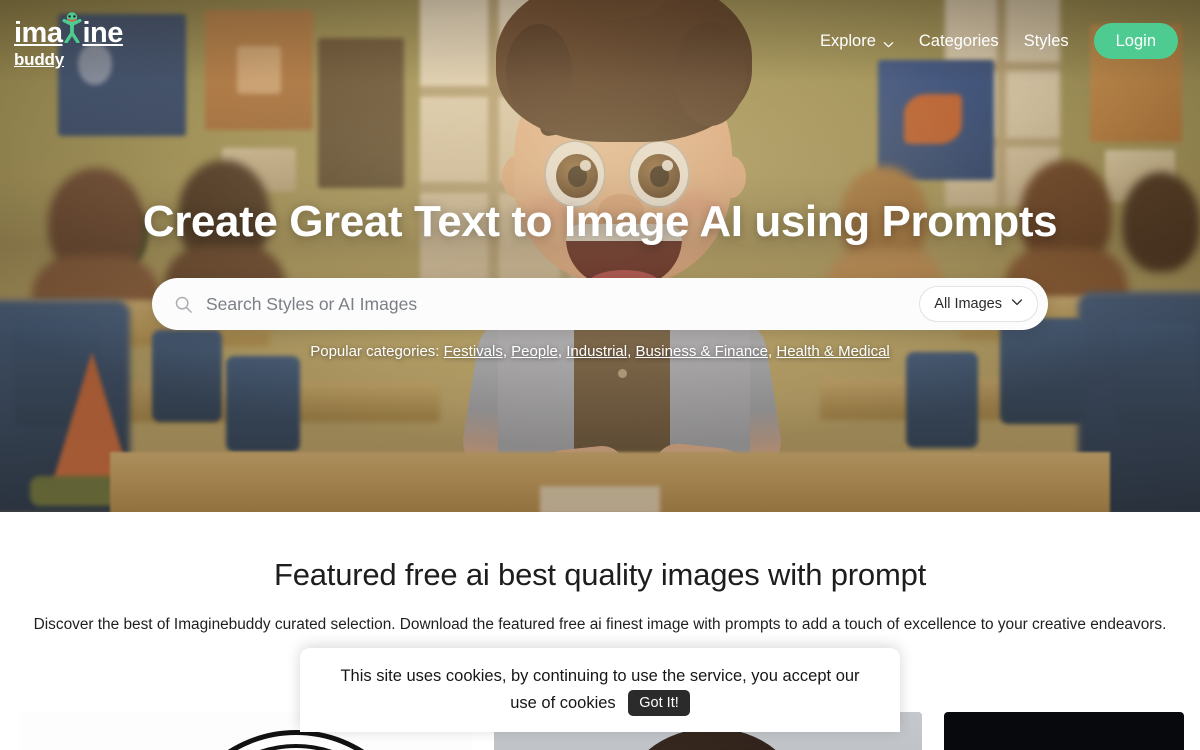 The image size is (1200, 750). I want to click on login-button: Login, so click(1135, 41).